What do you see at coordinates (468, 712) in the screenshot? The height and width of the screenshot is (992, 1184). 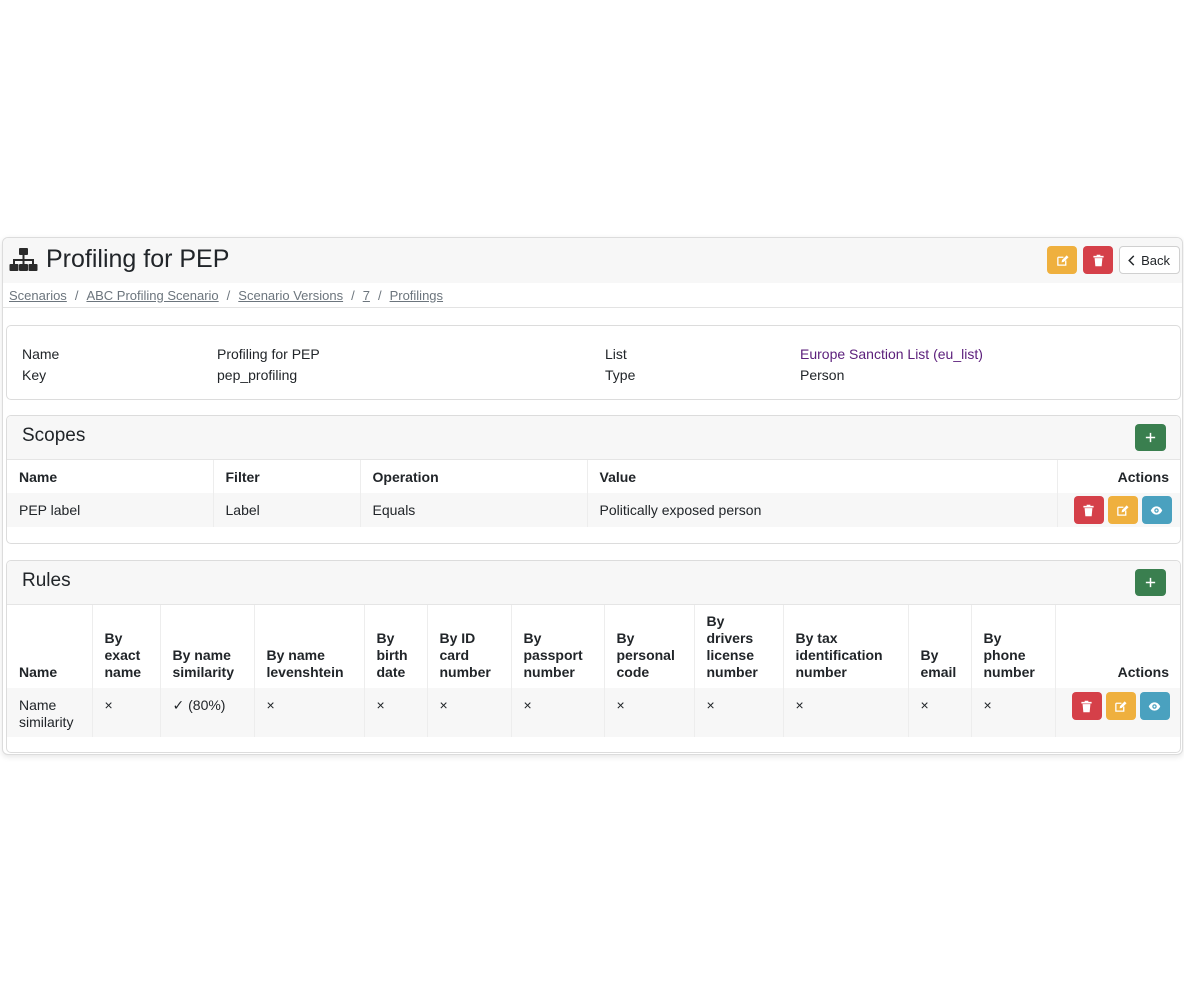 I see `rule-id-card: ×` at bounding box center [468, 712].